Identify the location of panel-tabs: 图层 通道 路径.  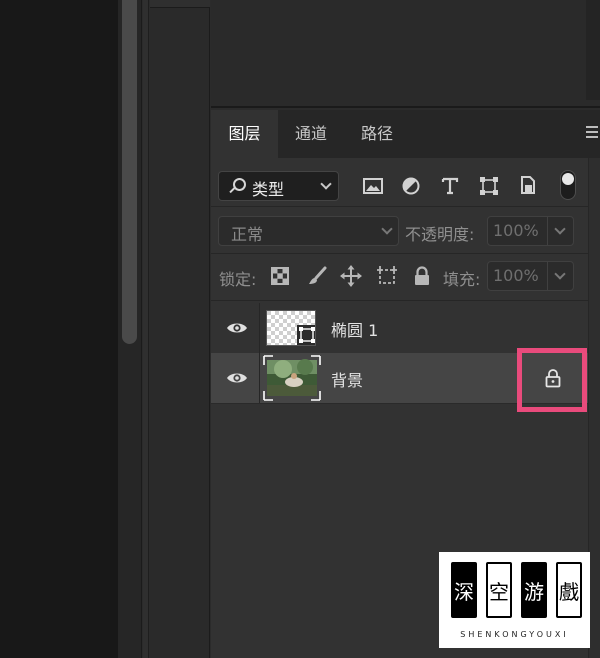
(405, 134).